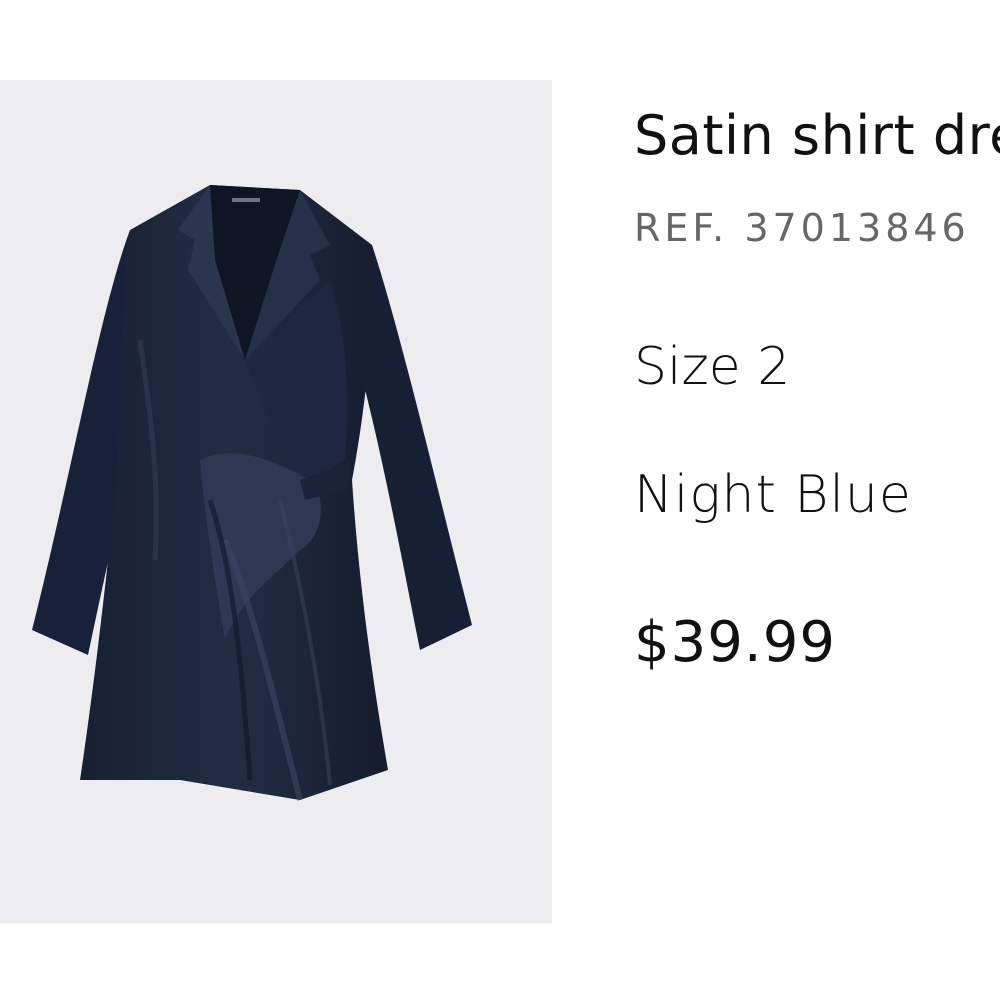 This screenshot has width=1000, height=1000. I want to click on product-price: $39.99, so click(735, 642).